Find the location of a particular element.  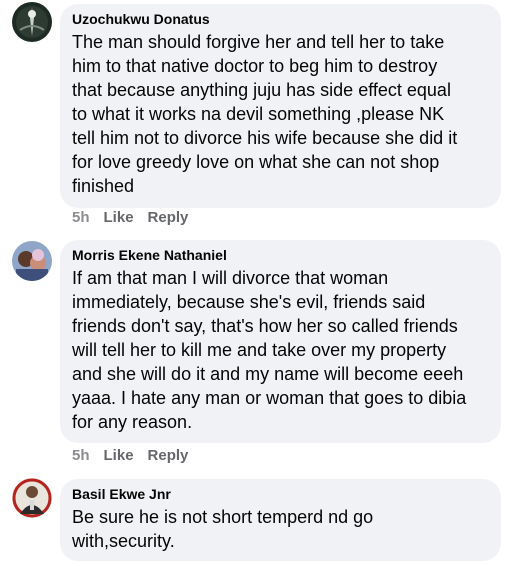

comment-author: Morris Ekene Nathaniel is located at coordinates (280, 255).